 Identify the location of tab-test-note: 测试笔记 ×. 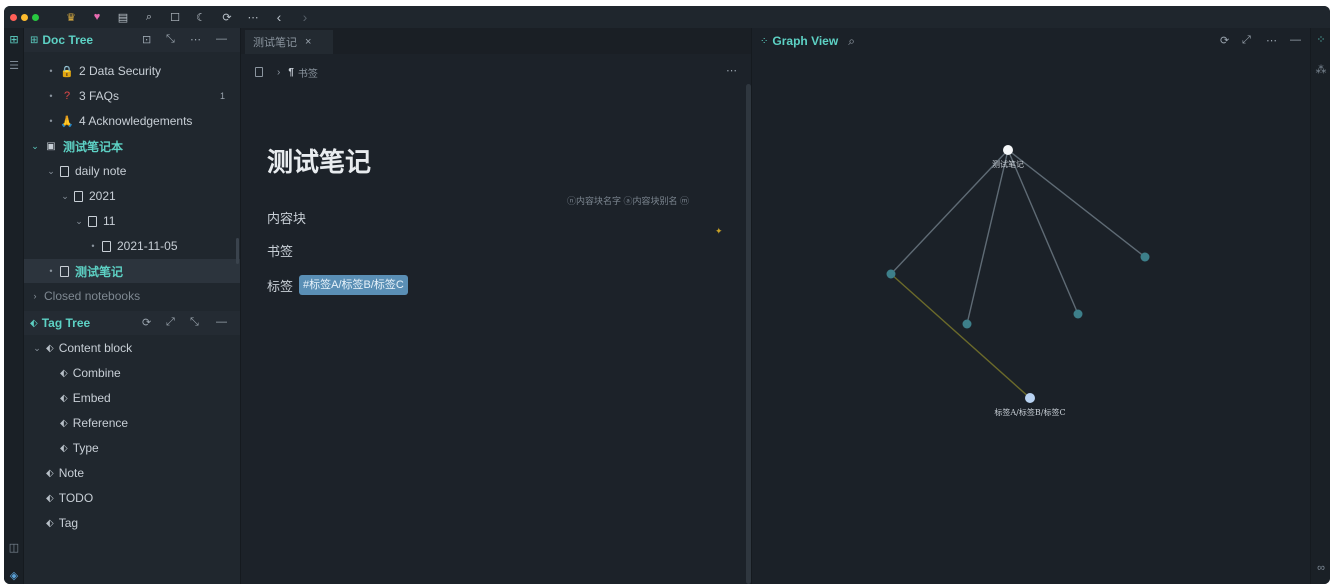
(289, 42).